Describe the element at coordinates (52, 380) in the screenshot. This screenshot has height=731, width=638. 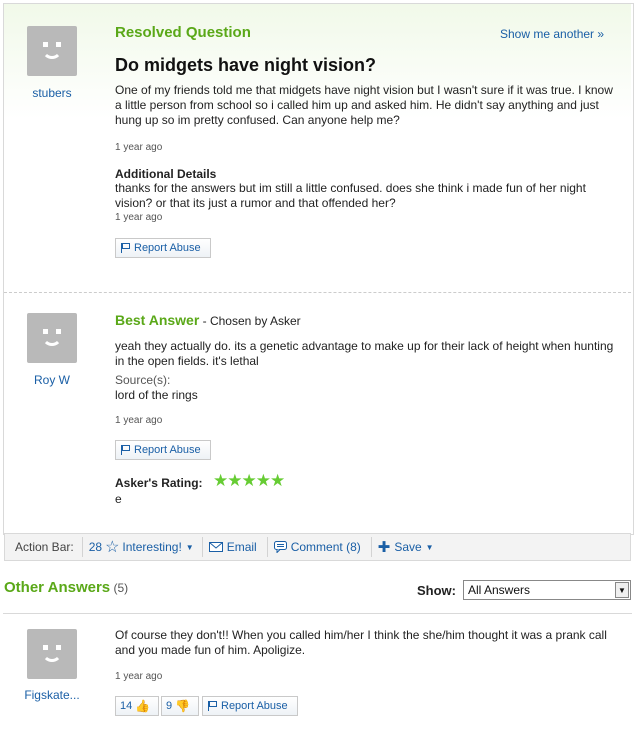
I see `best-answer-author-link: Roy W` at that location.